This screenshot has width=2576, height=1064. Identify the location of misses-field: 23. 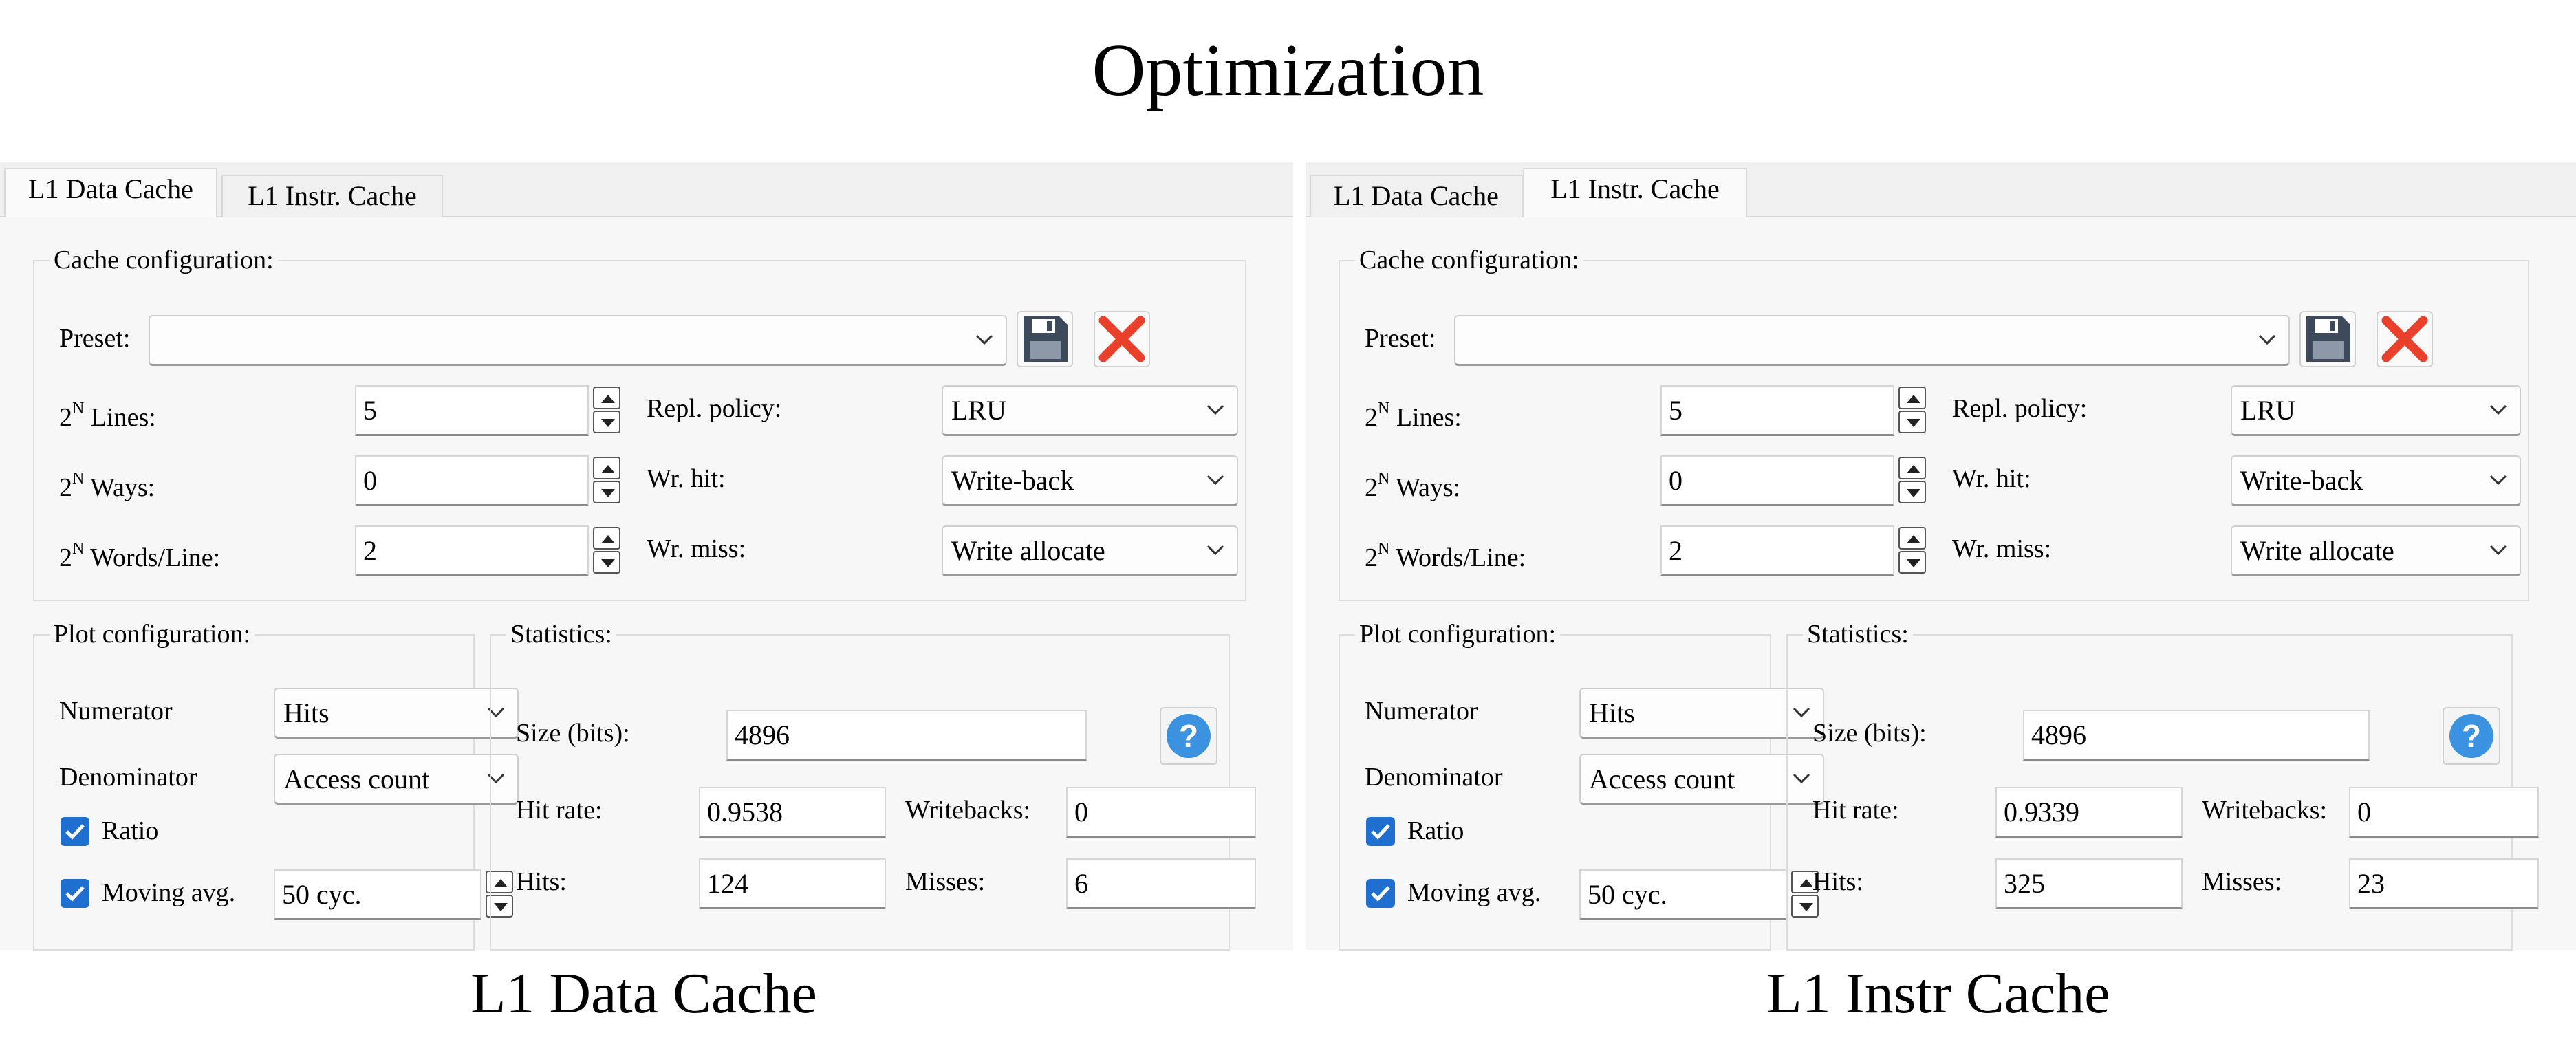
(2444, 883).